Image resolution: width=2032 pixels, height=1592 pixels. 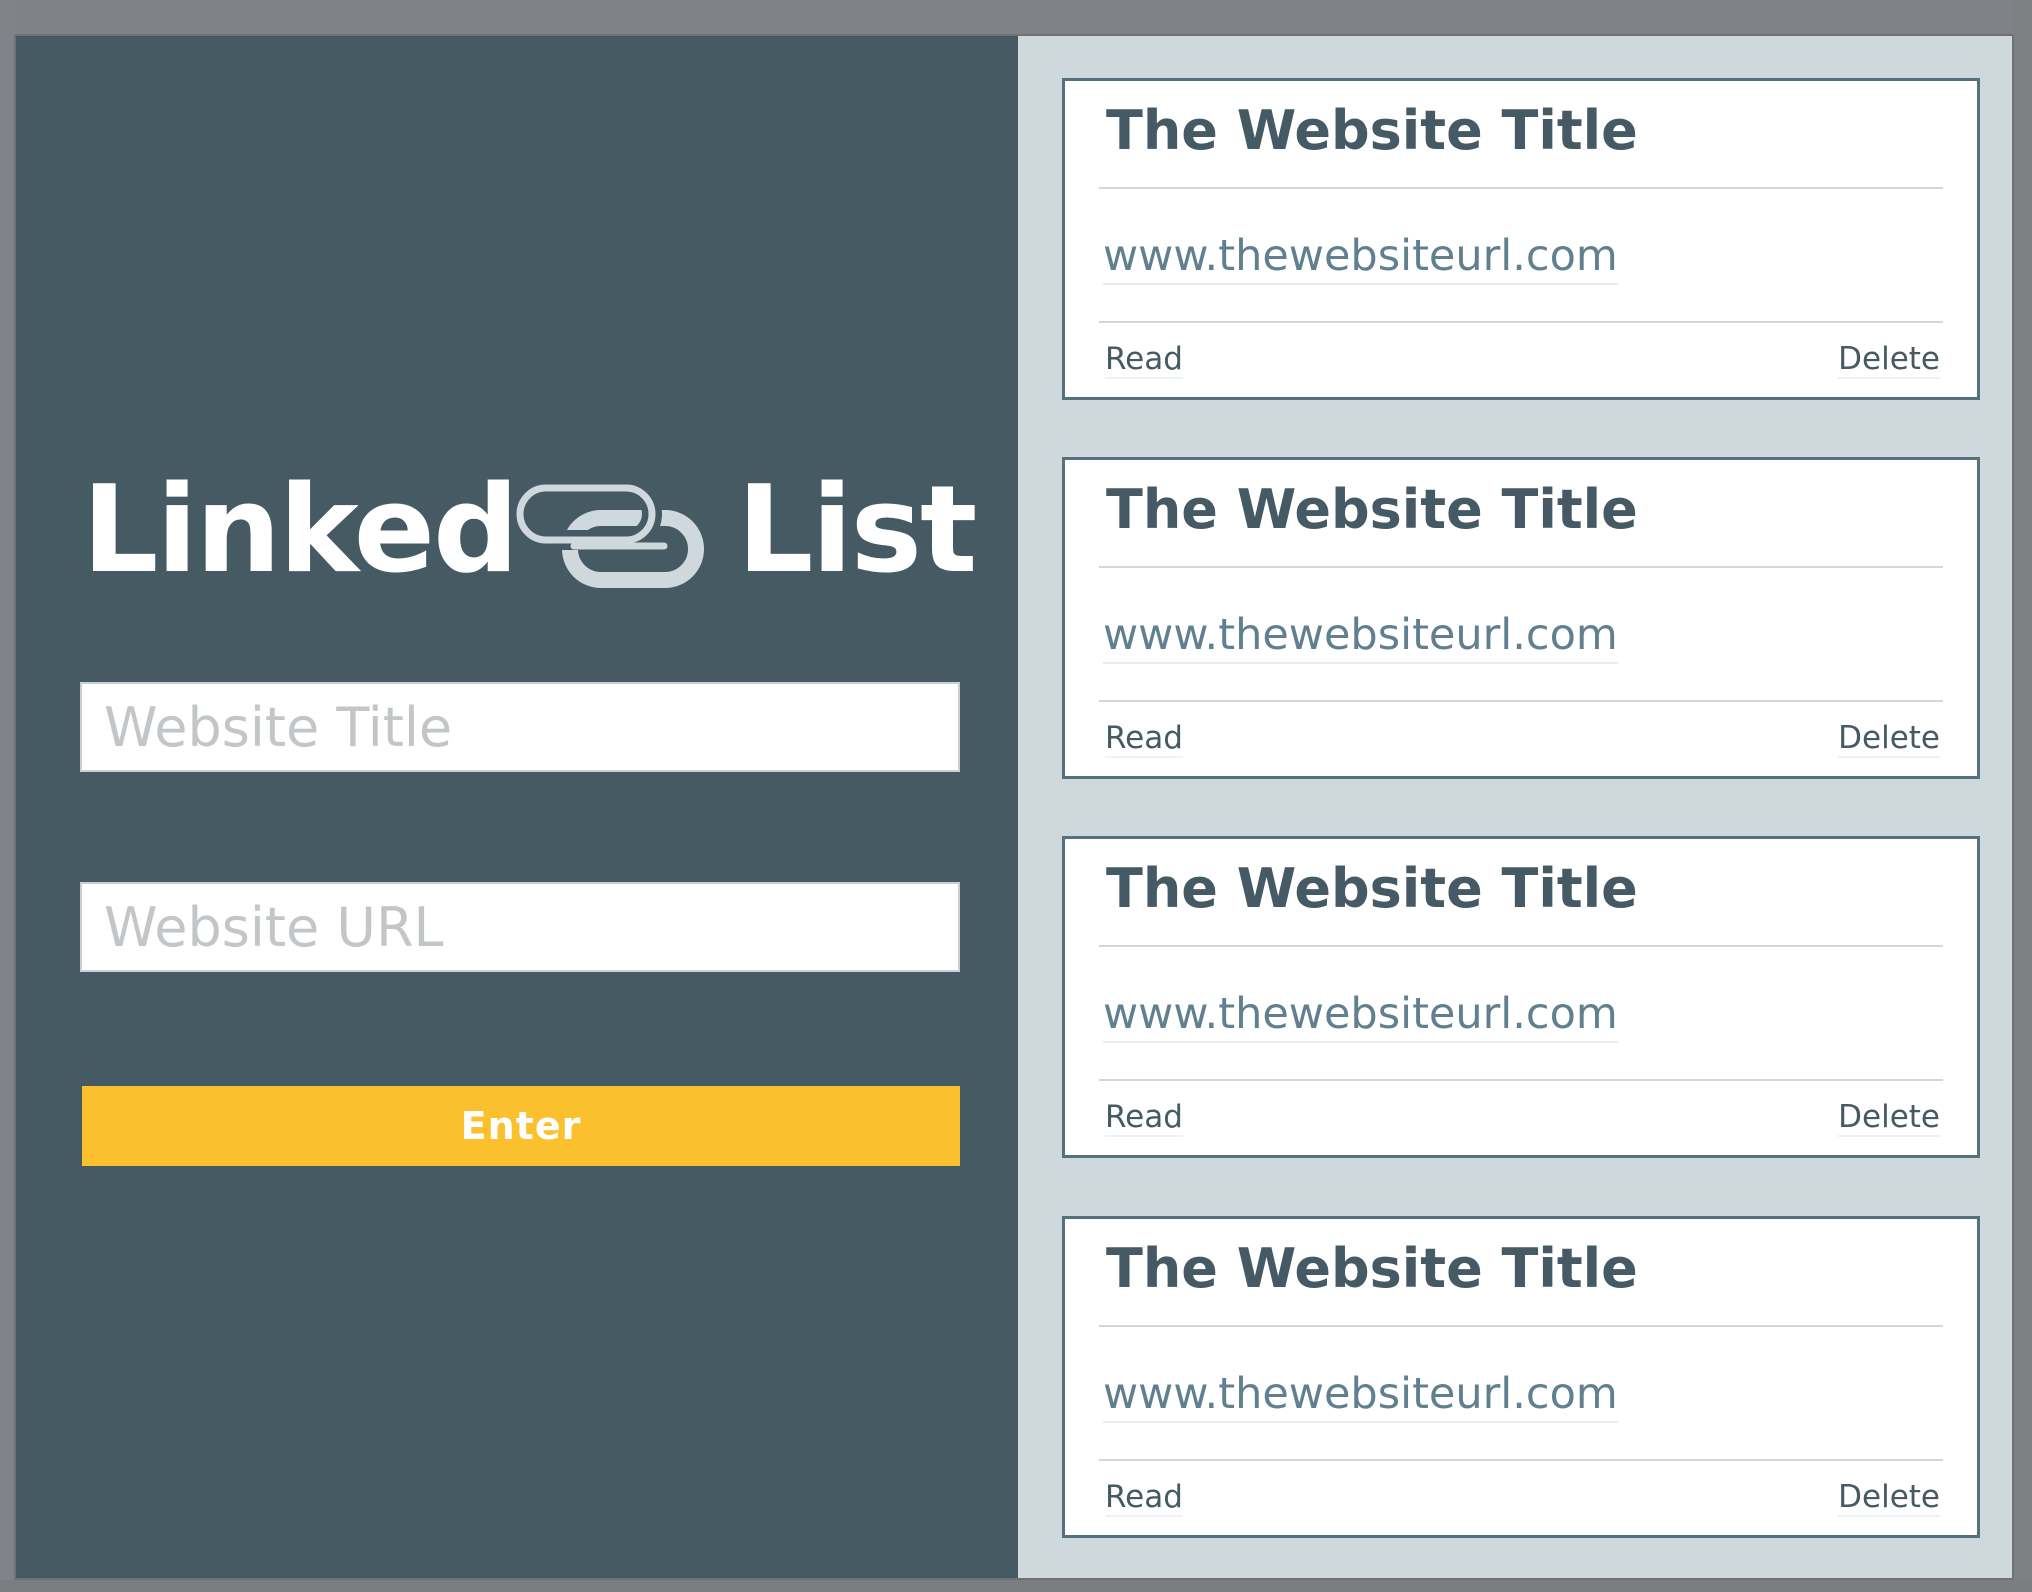 What do you see at coordinates (7, 796) in the screenshot?
I see `window-frame-left` at bounding box center [7, 796].